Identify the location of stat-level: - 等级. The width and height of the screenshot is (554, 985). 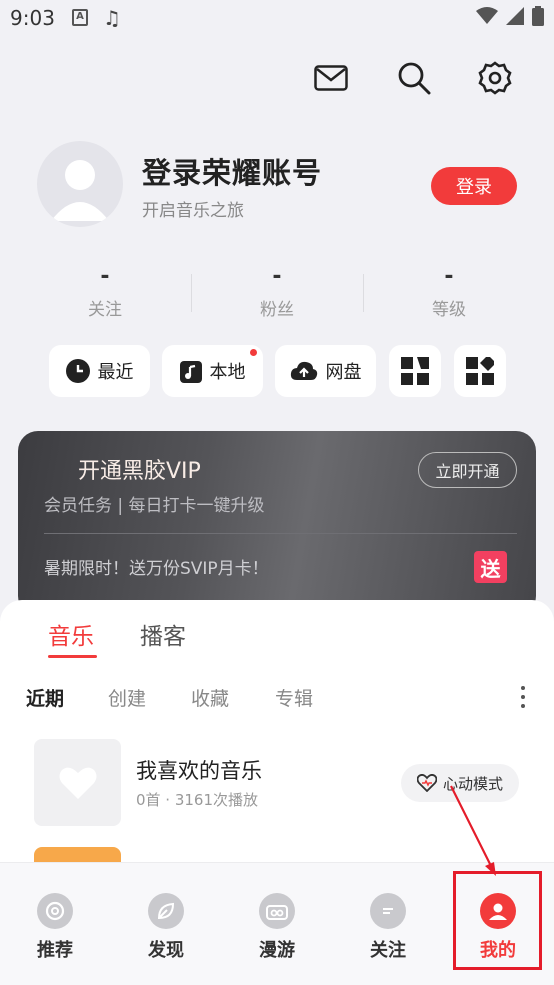
(449, 292).